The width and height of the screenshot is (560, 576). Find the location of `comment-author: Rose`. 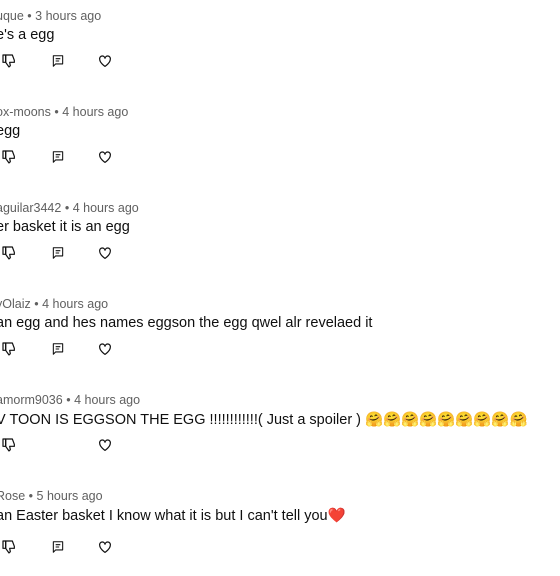

comment-author: Rose is located at coordinates (12, 496).